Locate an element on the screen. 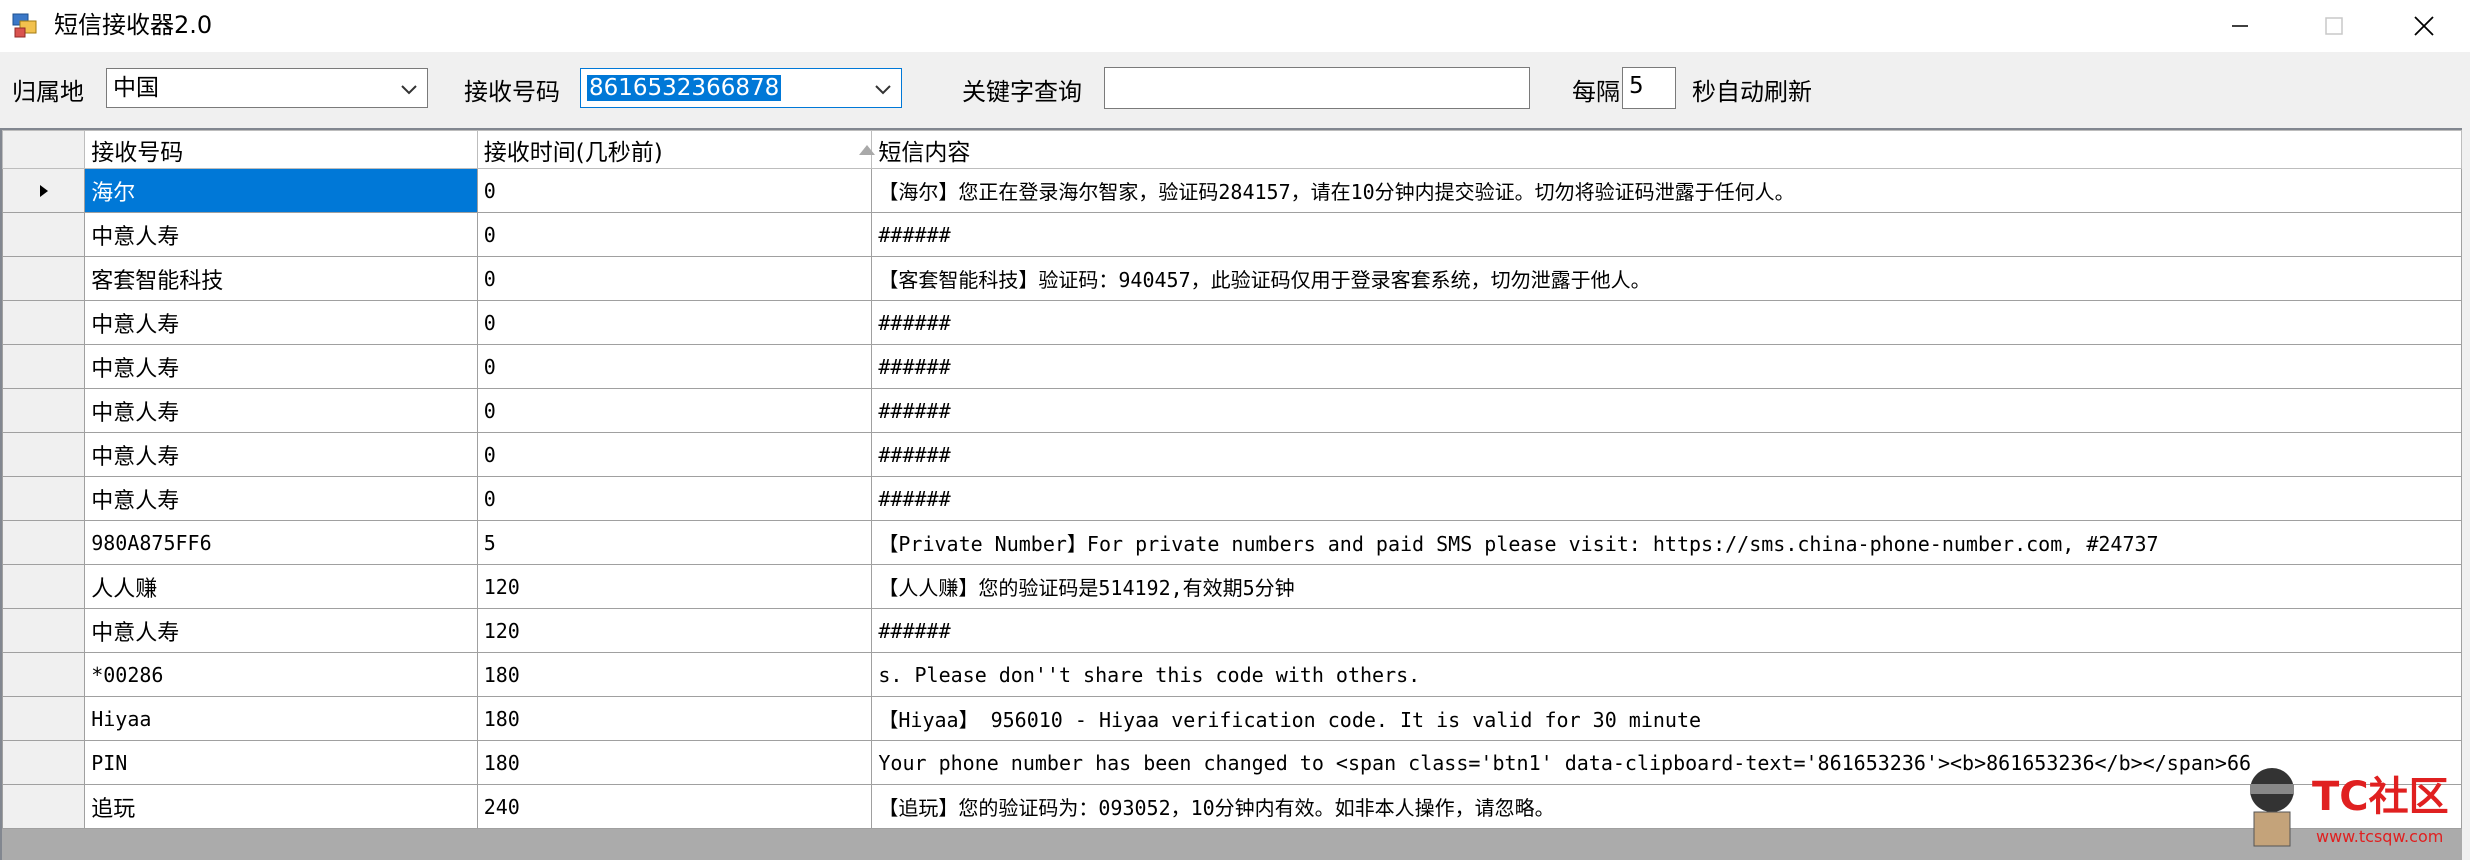 This screenshot has height=860, width=2470. interval-input: 5 is located at coordinates (1649, 88).